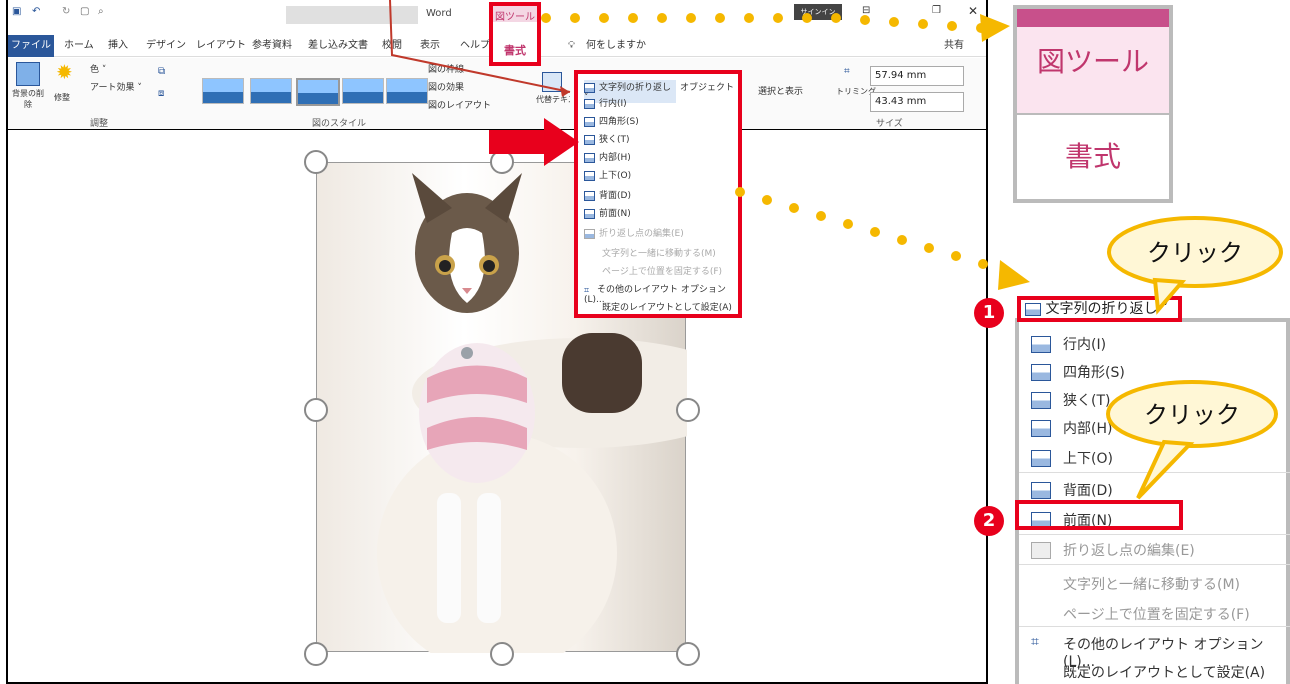  Describe the element at coordinates (1156, 615) in the screenshot. I see `large-menu-fix-position: ページ上で位置を固定する(F)` at that location.